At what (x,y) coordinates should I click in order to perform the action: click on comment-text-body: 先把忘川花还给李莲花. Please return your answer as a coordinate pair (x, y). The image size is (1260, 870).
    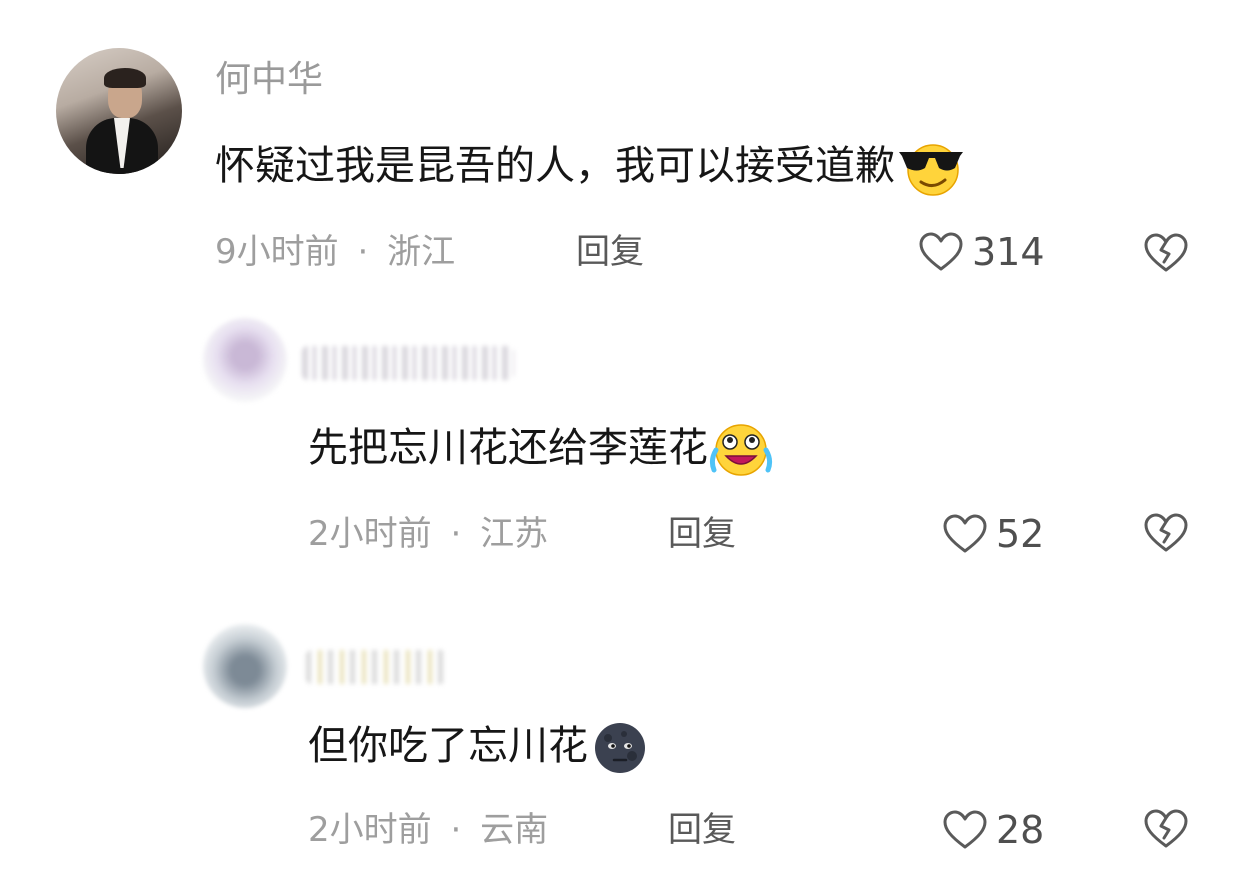
    Looking at the image, I should click on (508, 448).